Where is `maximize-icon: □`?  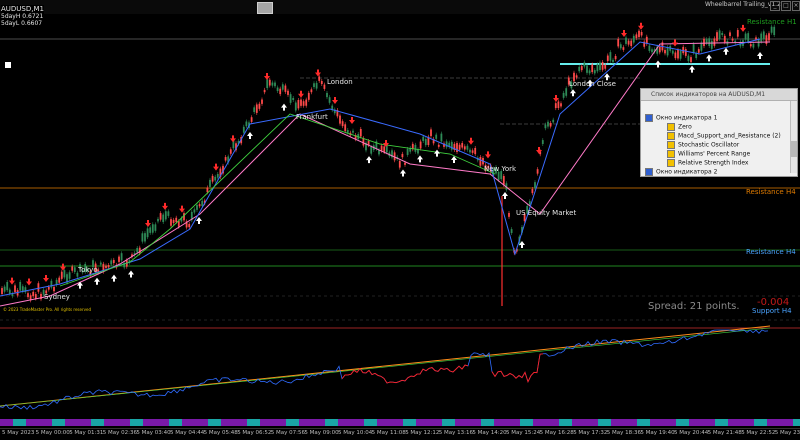
maximize-icon: □ is located at coordinates (786, 6).